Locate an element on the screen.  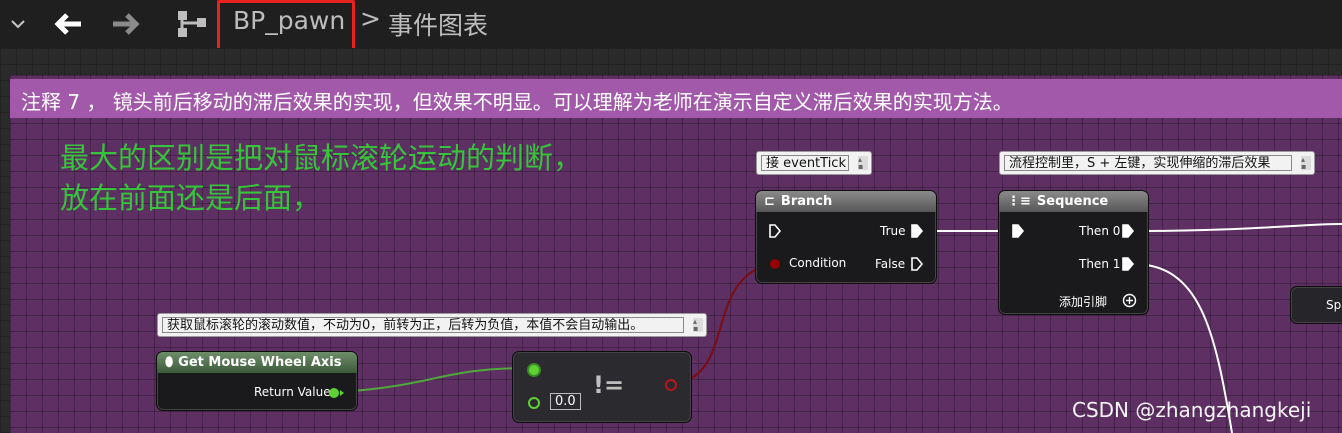
mouse-wheel-comment-text: 获取鼠标滚轮的滚动数值，不动为0，前转为正，后转为负值，本值不会自动输出。 is located at coordinates (423, 325).